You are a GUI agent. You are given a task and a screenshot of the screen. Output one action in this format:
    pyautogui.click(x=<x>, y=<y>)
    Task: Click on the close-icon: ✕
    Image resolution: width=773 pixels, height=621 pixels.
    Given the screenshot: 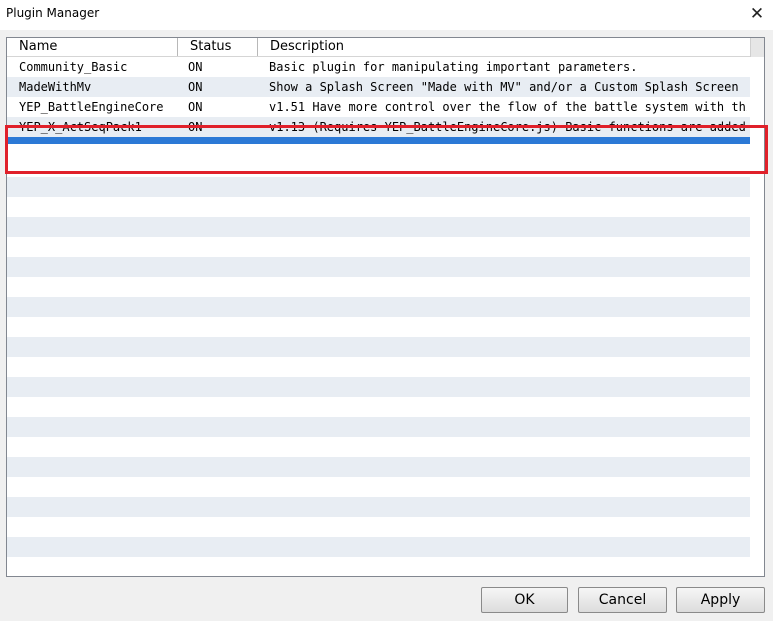 What is the action you would take?
    pyautogui.click(x=757, y=14)
    